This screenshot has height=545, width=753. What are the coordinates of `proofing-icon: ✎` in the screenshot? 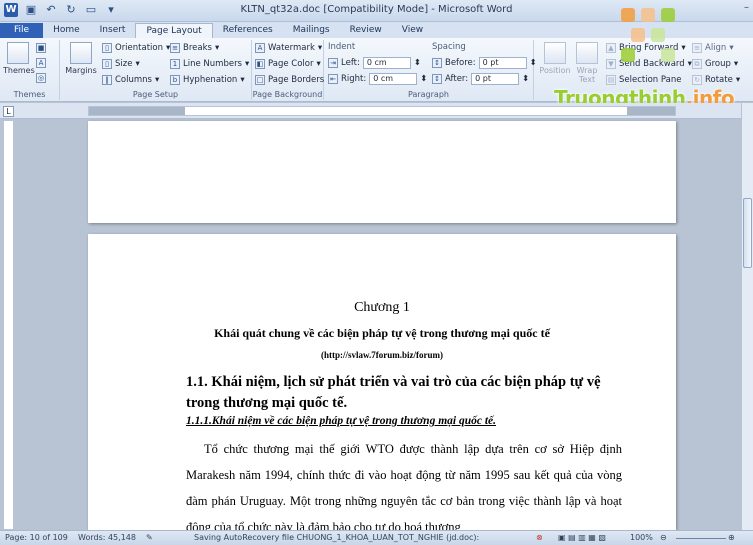 It's located at (149, 537).